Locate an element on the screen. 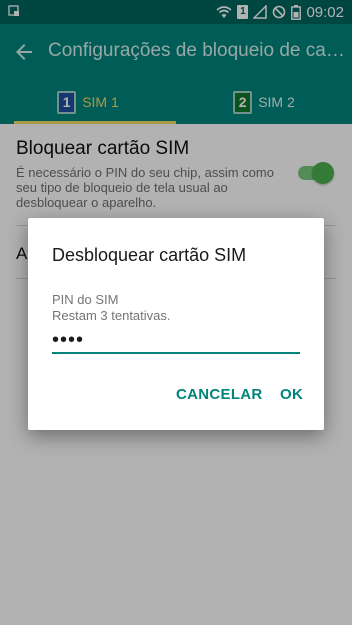 The height and width of the screenshot is (625, 352). attempts-remaining: Restam 3 tentativas. is located at coordinates (111, 315).